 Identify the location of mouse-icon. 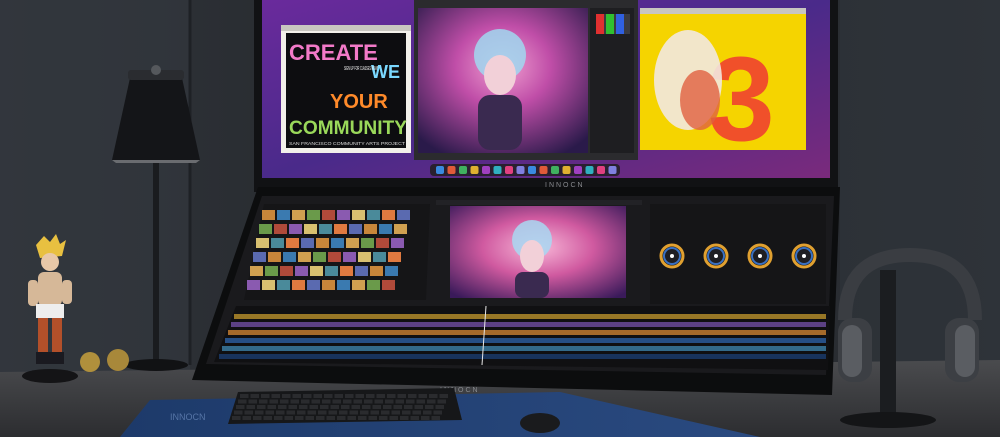
(540, 423).